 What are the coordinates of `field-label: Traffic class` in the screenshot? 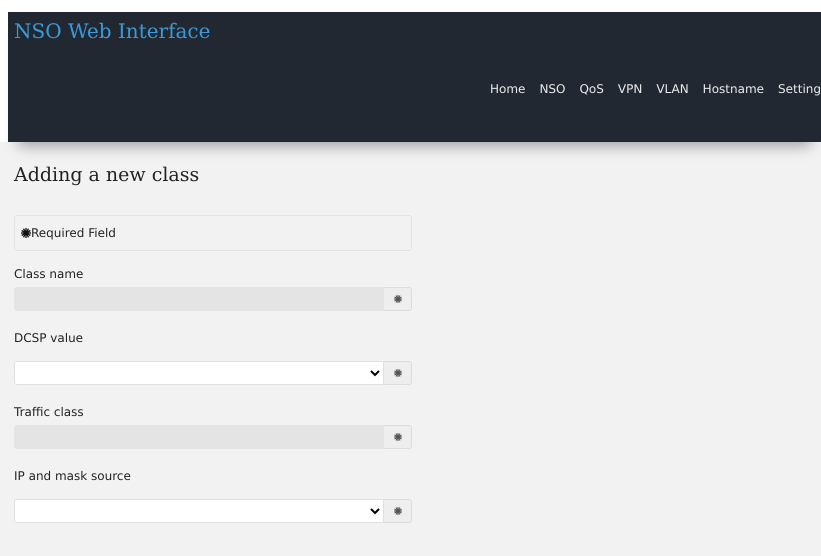 It's located at (49, 412).